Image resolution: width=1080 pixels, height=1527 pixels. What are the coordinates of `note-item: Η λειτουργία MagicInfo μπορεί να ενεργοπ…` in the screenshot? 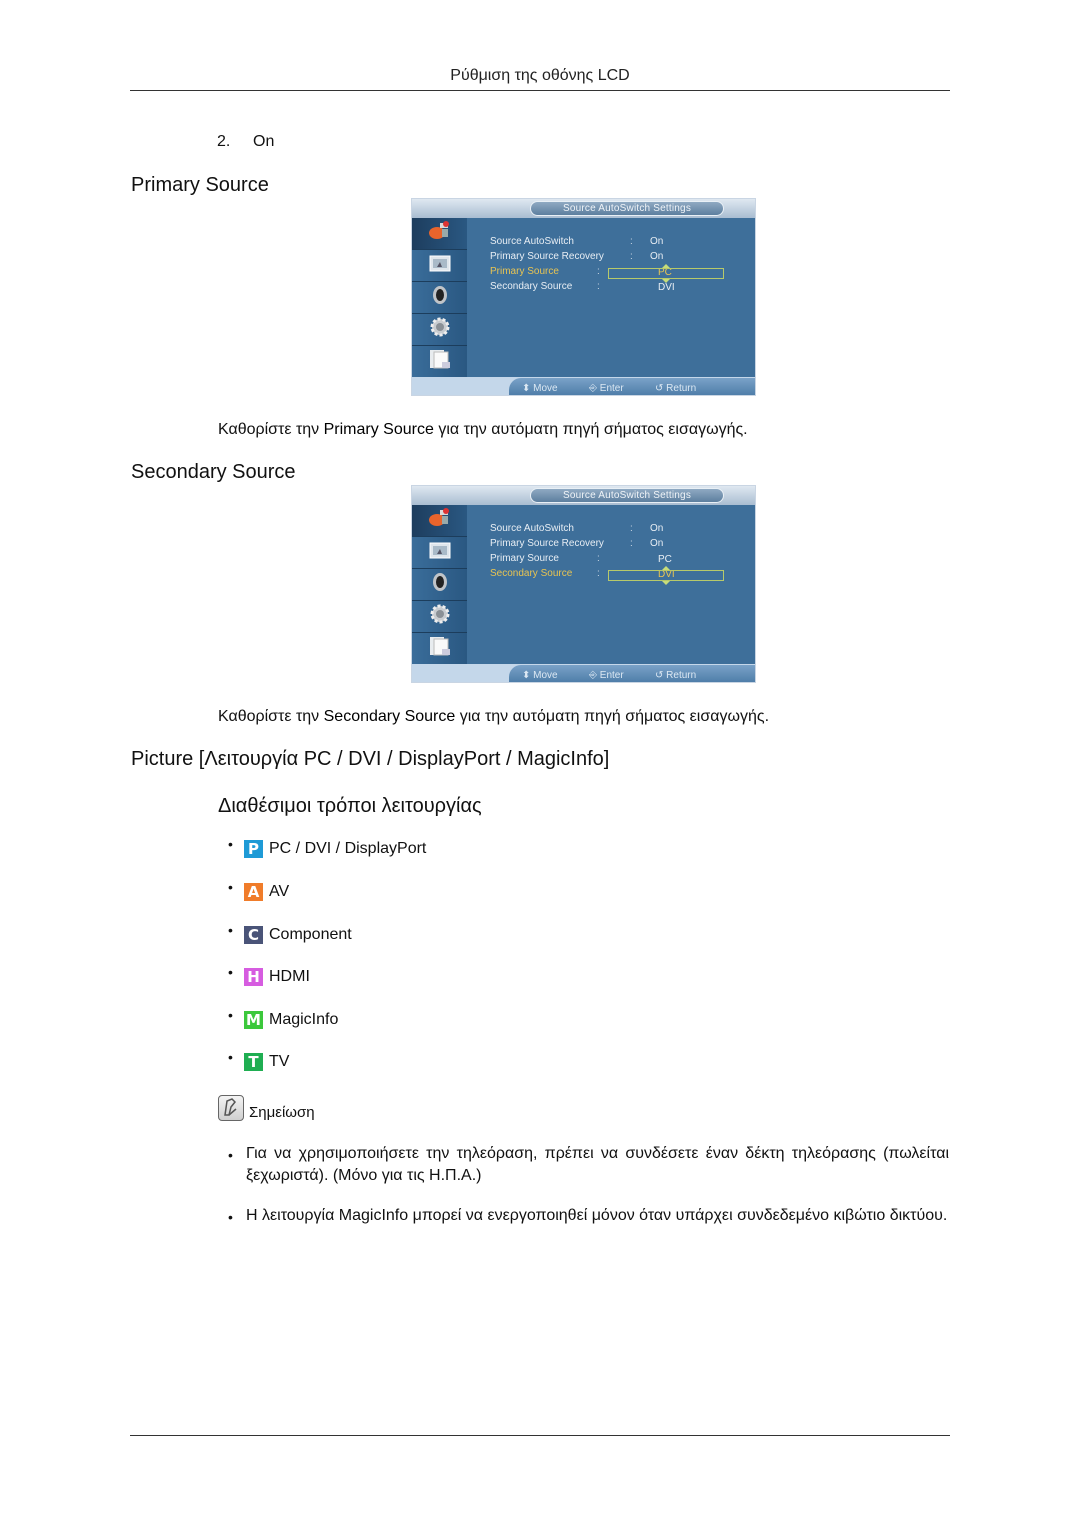 It's located at (597, 1216).